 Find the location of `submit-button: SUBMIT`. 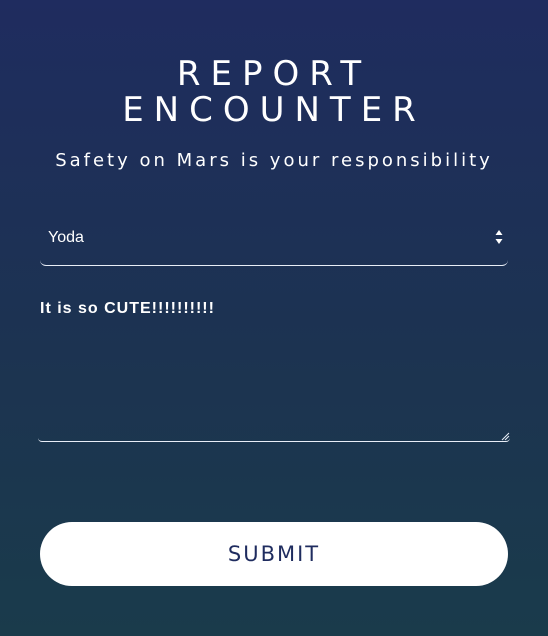

submit-button: SUBMIT is located at coordinates (274, 554).